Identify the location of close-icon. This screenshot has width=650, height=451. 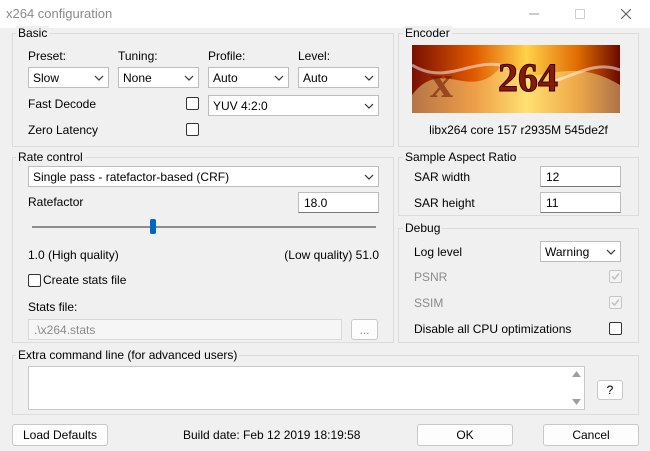
(626, 14).